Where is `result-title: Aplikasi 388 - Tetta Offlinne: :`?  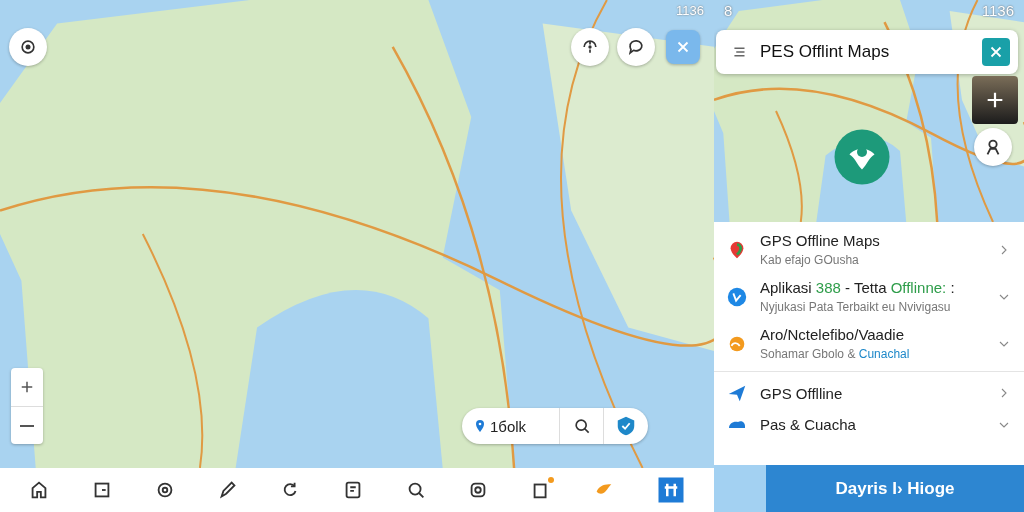 result-title: Aplikasi 388 - Tetta Offlinne: : is located at coordinates (858, 287).